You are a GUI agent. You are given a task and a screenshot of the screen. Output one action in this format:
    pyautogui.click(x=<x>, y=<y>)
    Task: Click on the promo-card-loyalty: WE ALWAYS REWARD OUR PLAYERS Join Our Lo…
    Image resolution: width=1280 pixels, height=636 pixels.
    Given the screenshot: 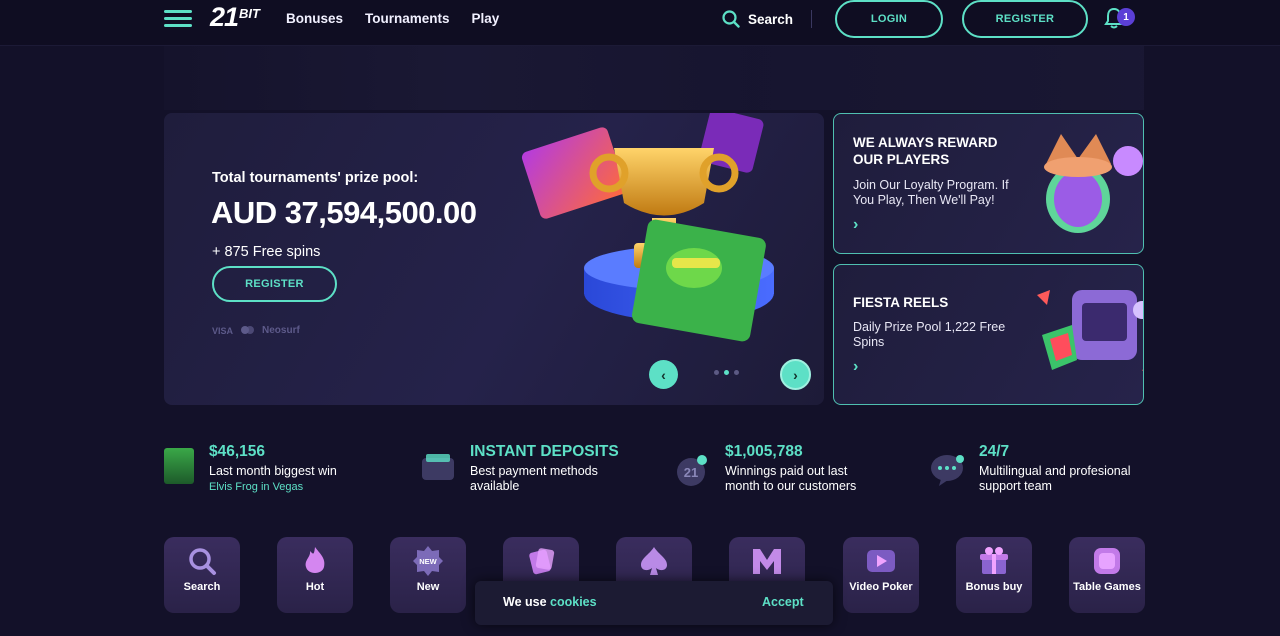 What is the action you would take?
    pyautogui.click(x=988, y=183)
    